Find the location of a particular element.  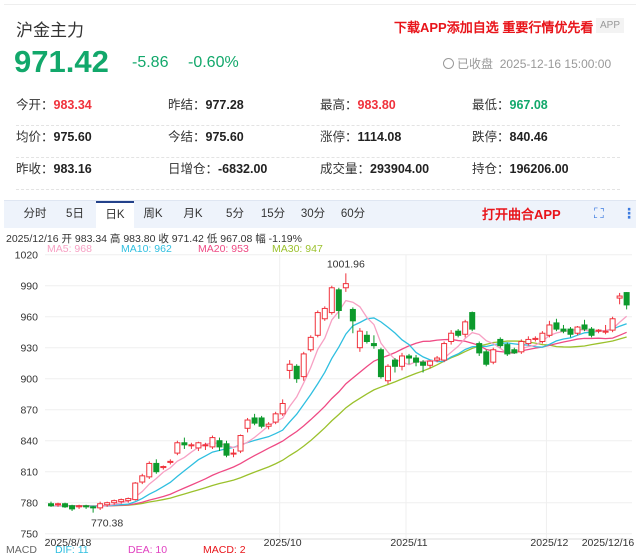

y-tick-label: 810 is located at coordinates (29, 473).